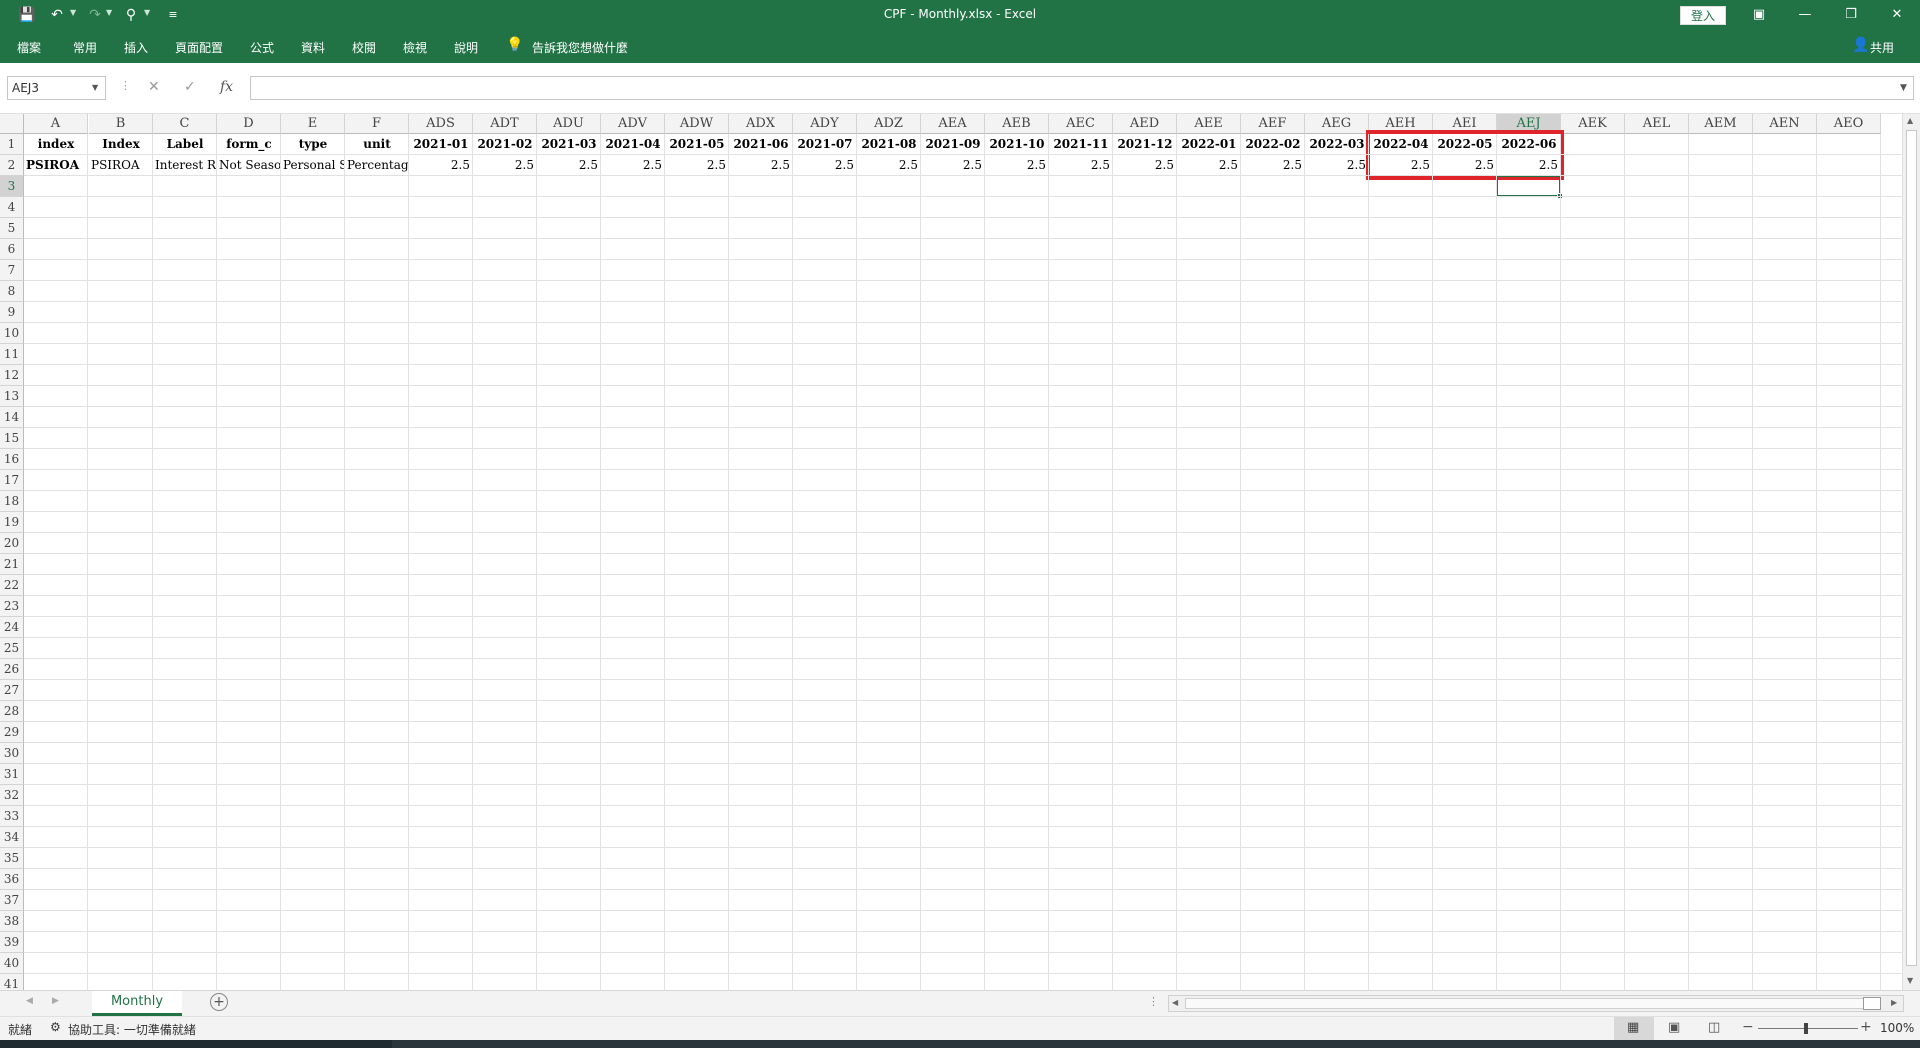  What do you see at coordinates (505, 165) in the screenshot?
I see `cell-adt2: 2.5` at bounding box center [505, 165].